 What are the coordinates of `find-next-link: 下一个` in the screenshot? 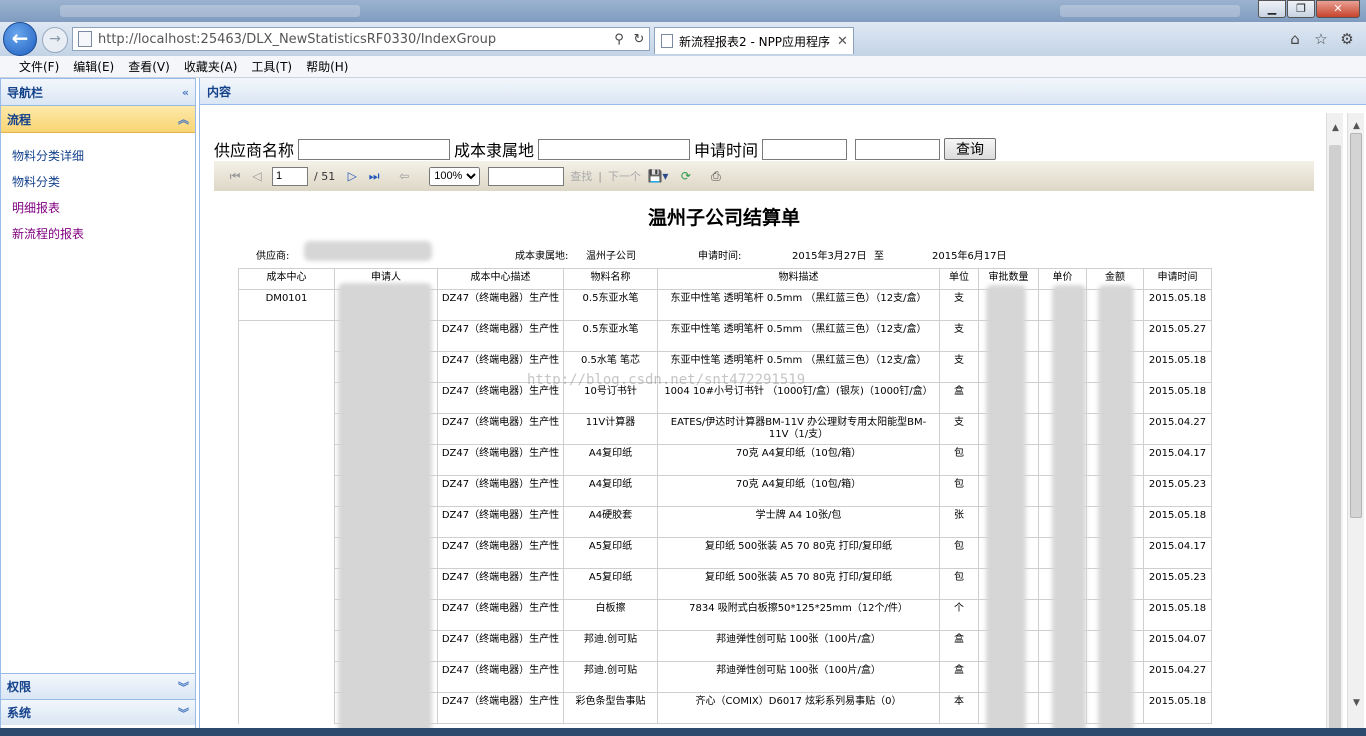 It's located at (624, 176).